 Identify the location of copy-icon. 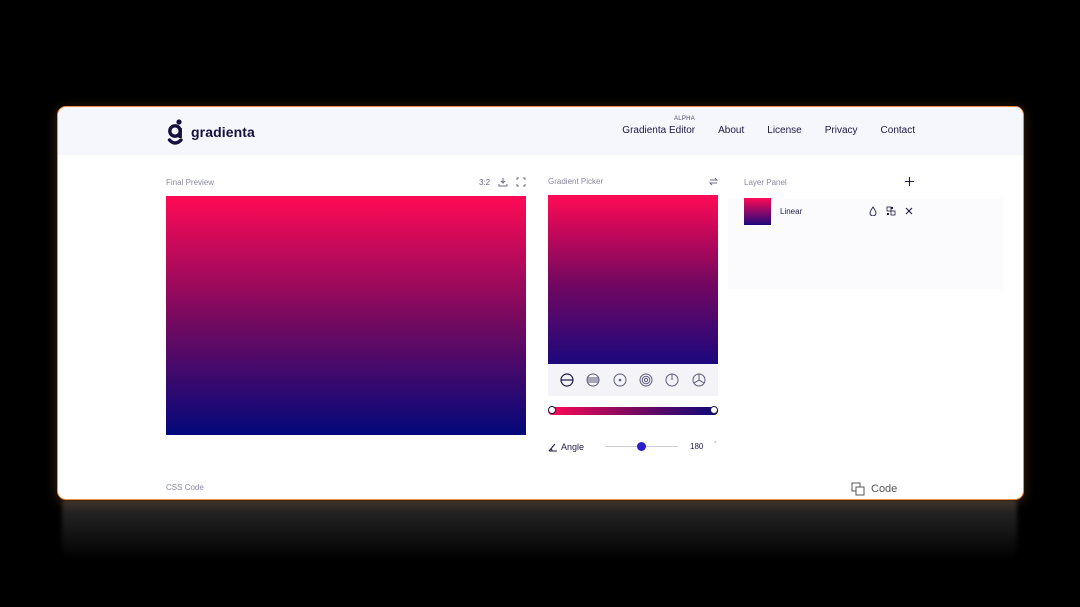
(858, 489).